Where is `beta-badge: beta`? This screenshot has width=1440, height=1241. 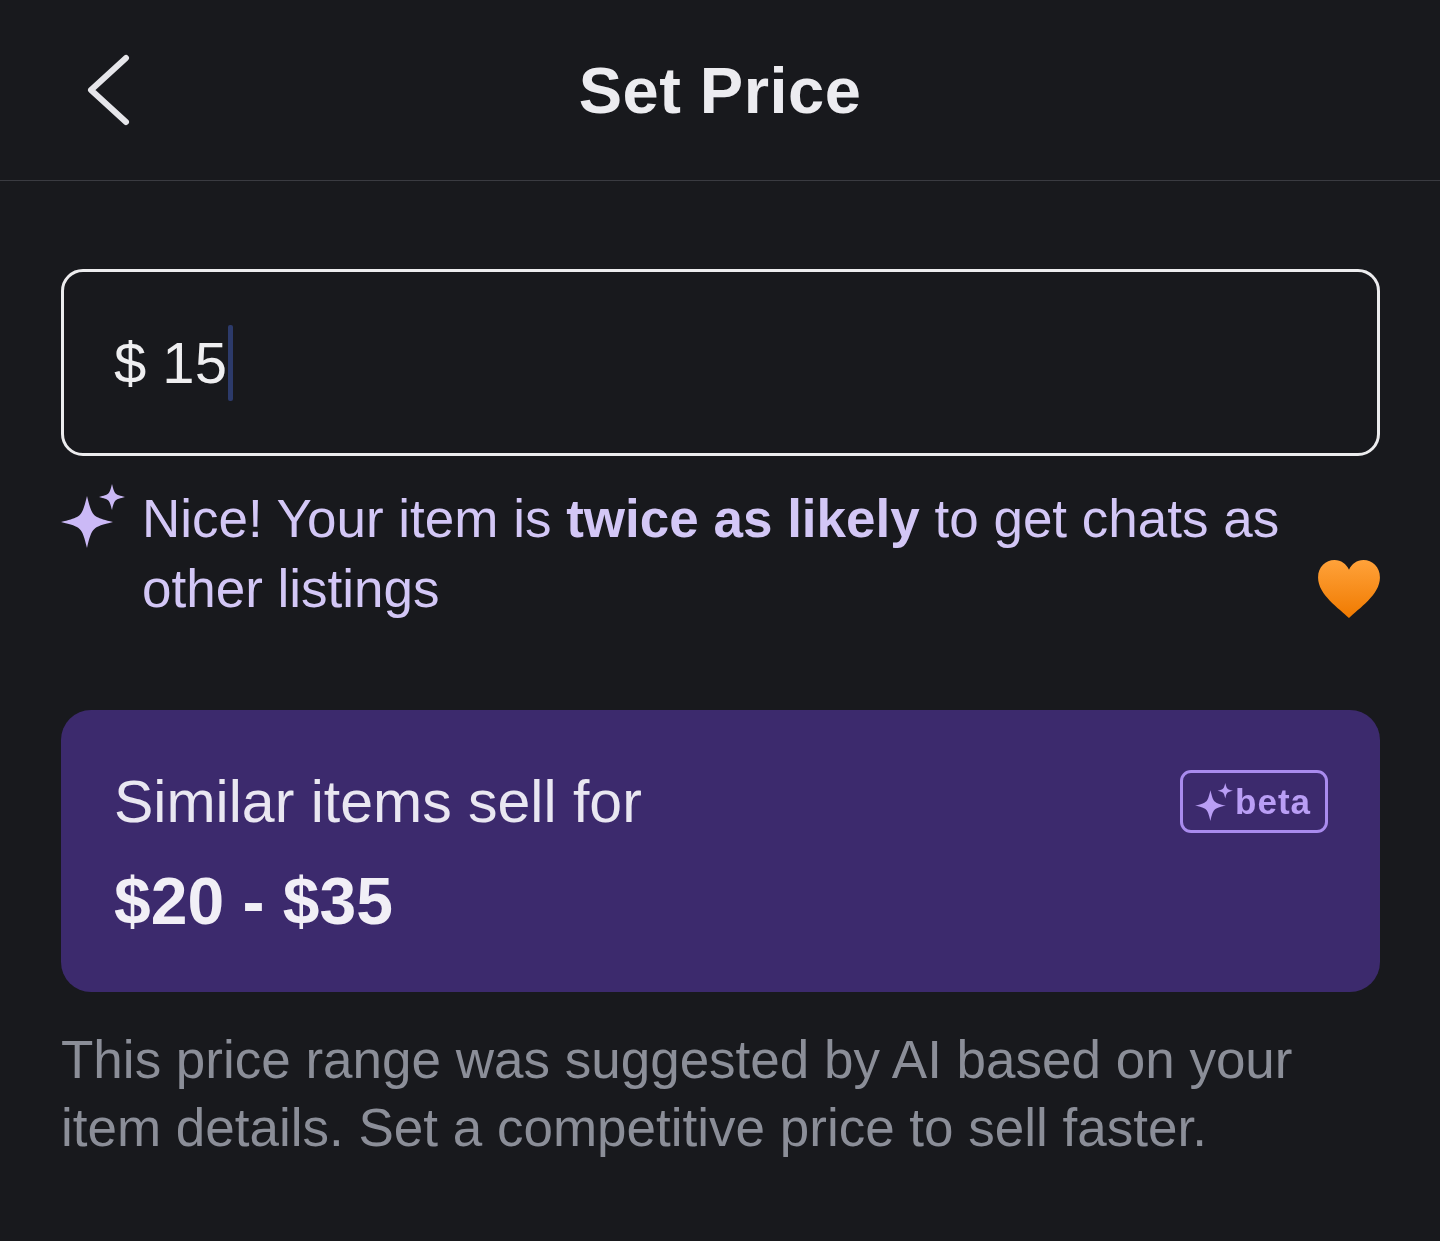 beta-badge: beta is located at coordinates (1254, 801).